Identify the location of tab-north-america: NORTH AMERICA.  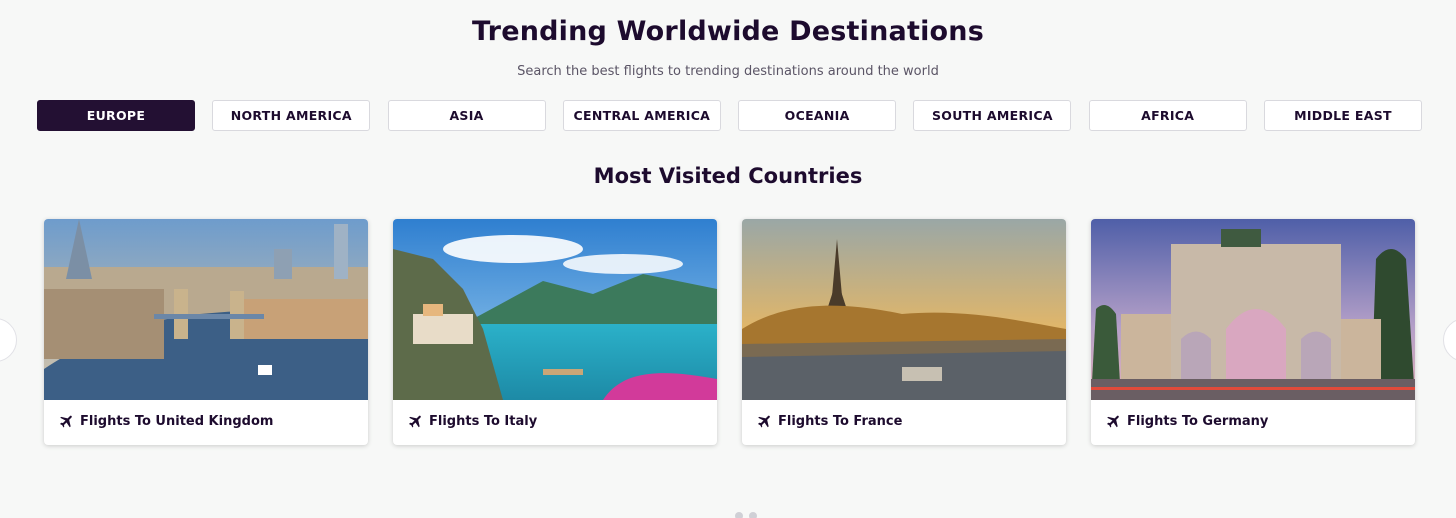
(291, 115).